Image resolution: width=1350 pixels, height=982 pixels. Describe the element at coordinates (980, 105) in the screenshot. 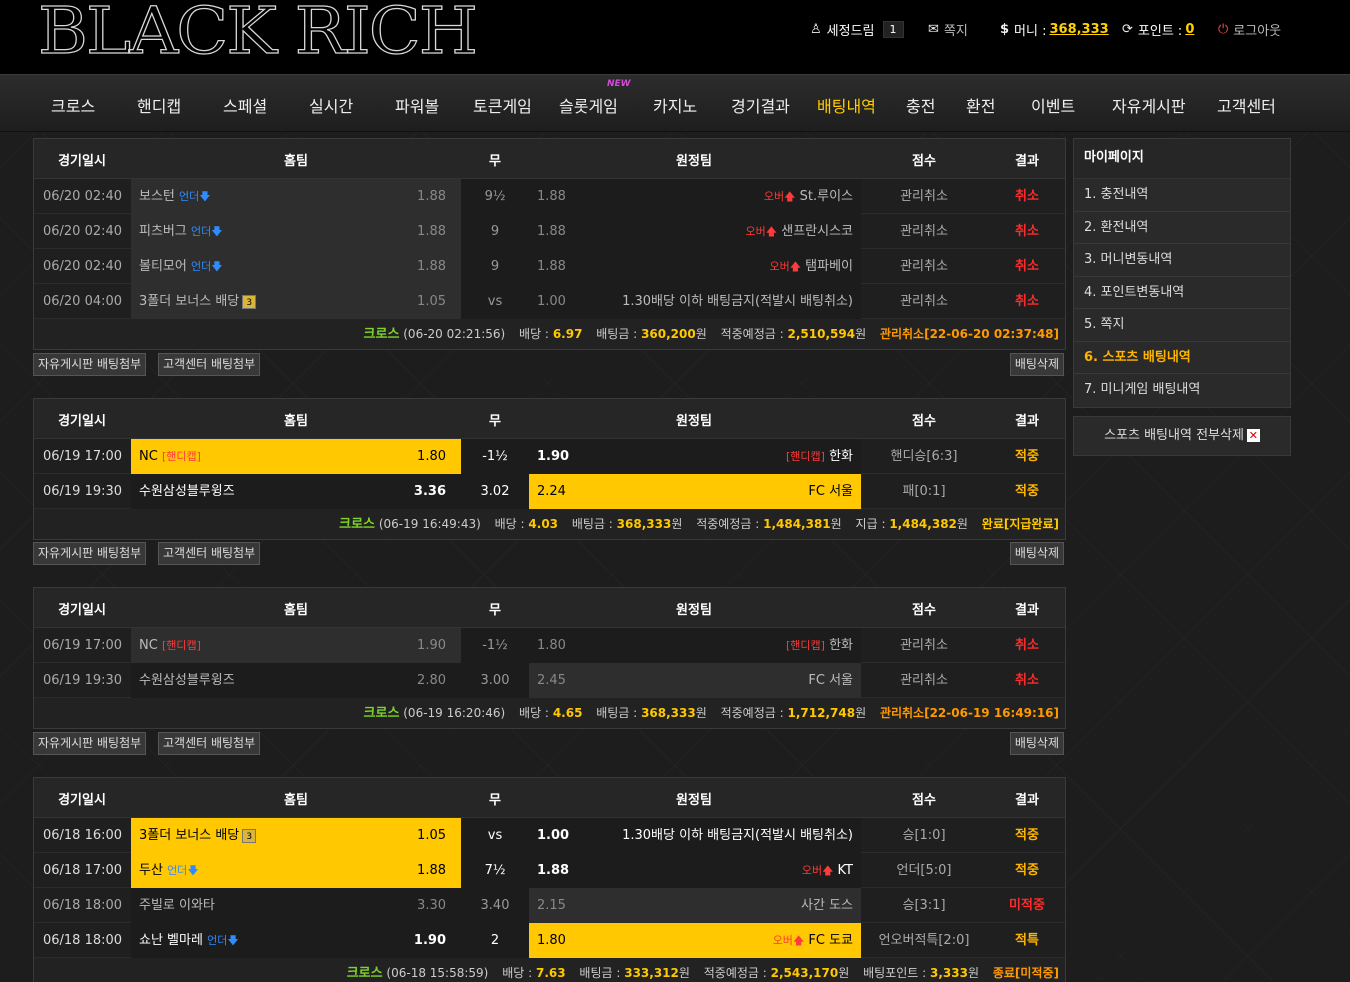

I see `nav-item-withdraw: 환전` at that location.